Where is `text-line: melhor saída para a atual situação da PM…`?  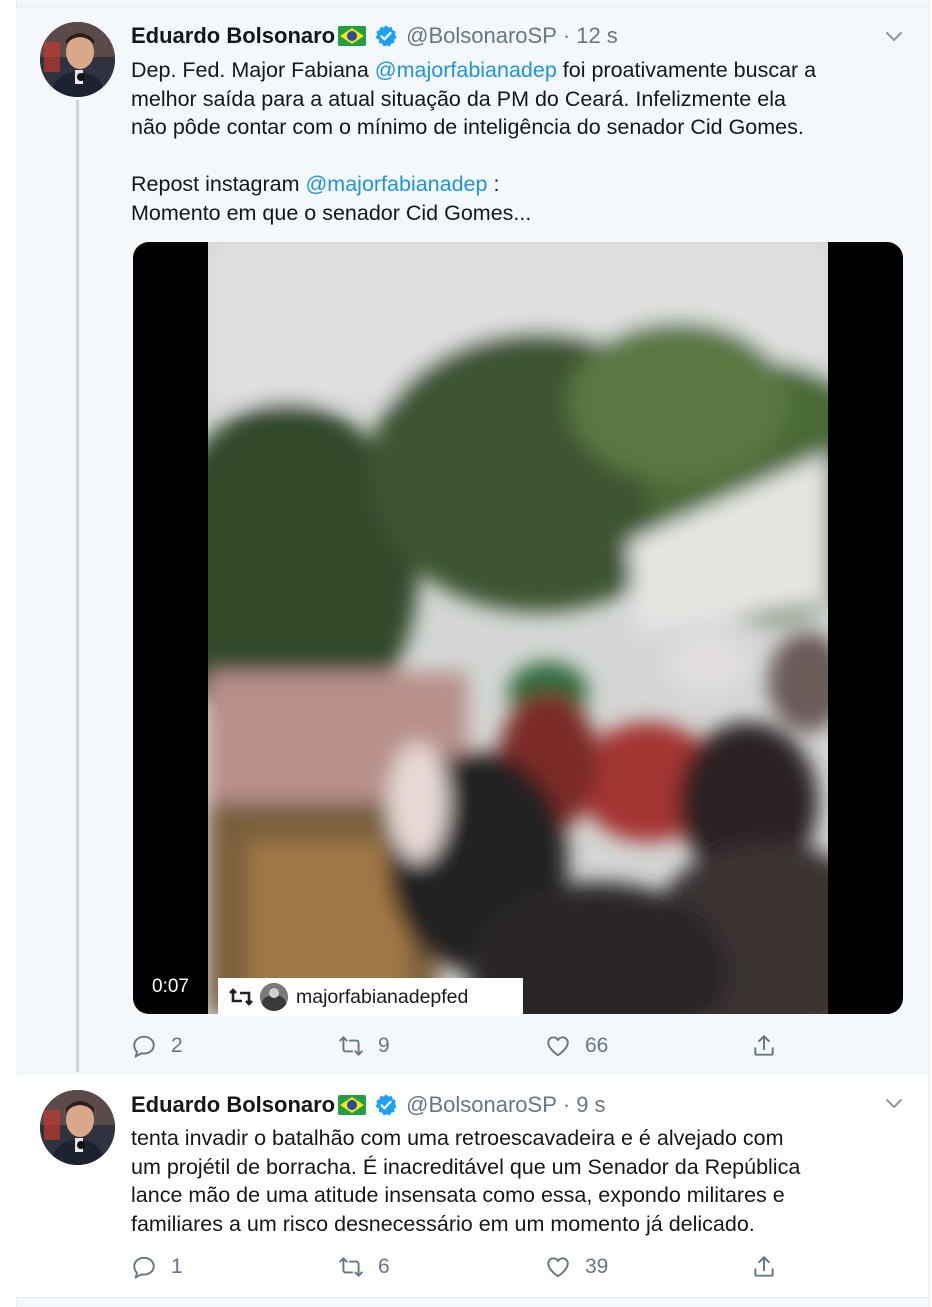
text-line: melhor saída para a atual situação da PM… is located at coordinates (458, 98).